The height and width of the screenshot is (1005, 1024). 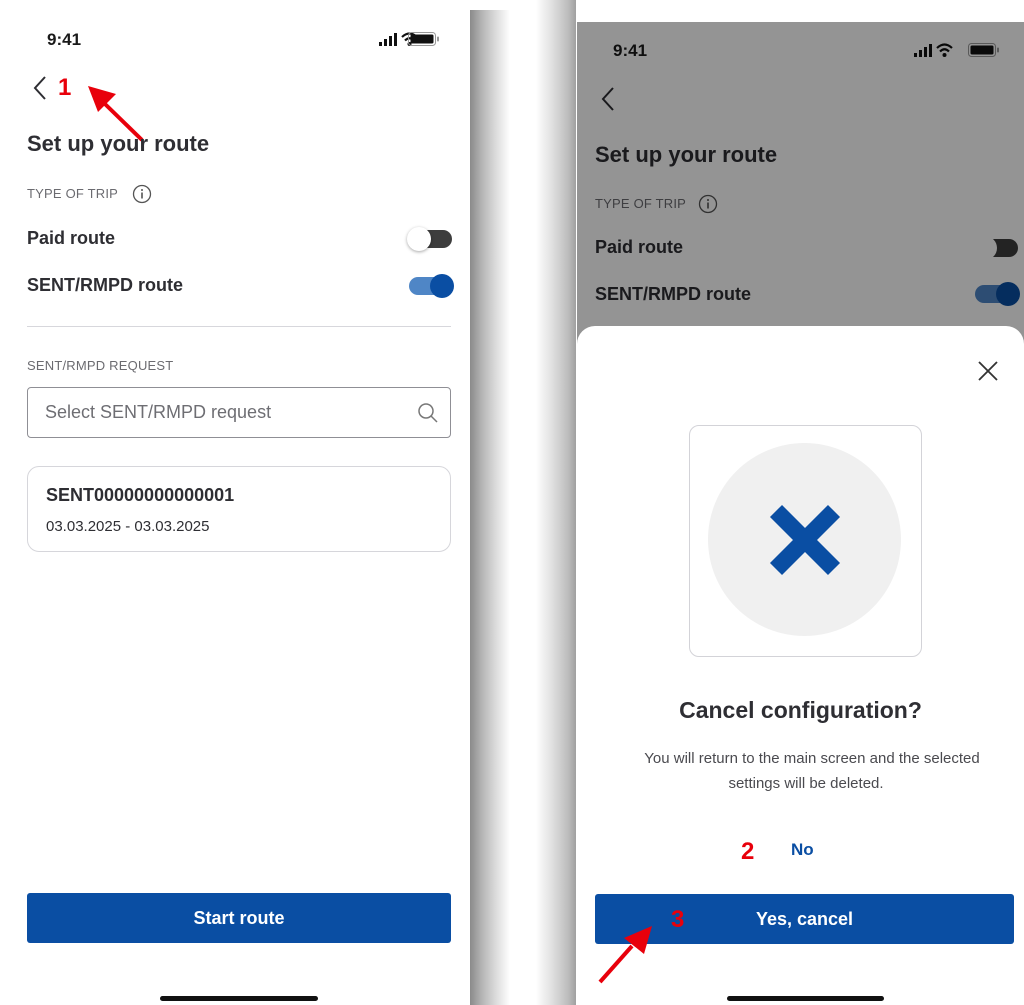 I want to click on dialog-title: Cancel configuration?, so click(x=800, y=710).